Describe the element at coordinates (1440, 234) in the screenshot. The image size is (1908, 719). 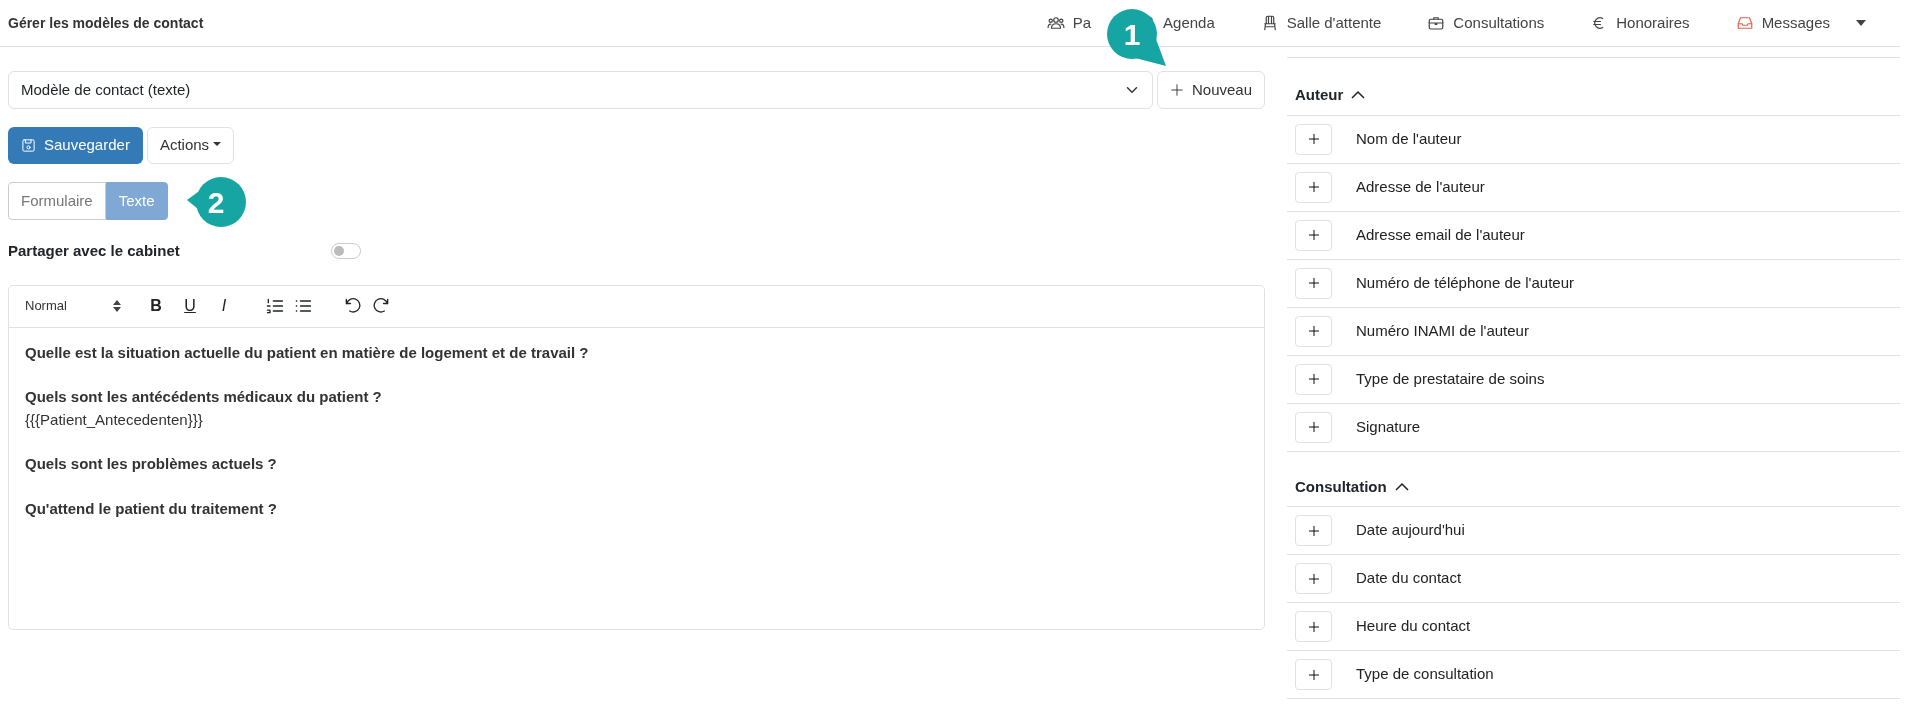
I see `field-name: Adresse email de l'auteur` at that location.